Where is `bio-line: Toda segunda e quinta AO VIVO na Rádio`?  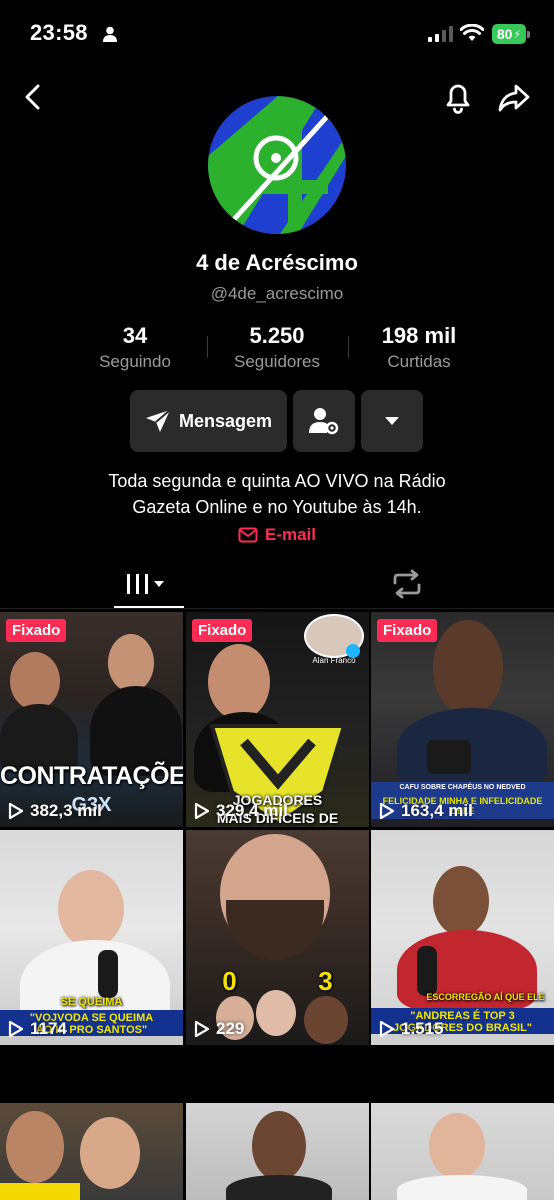
bio-line: Toda segunda e quinta AO VIVO na Rádio is located at coordinates (277, 481).